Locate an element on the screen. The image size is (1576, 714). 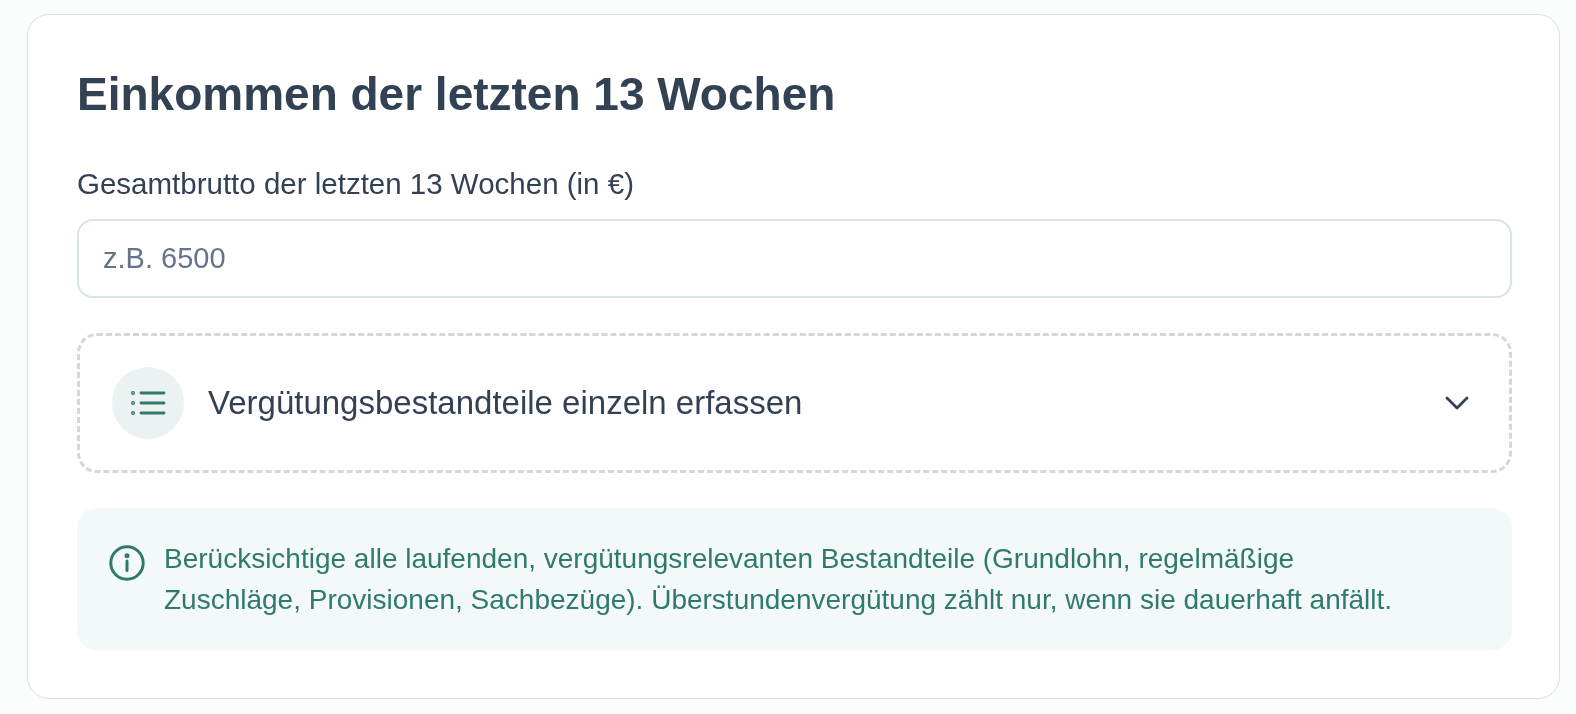
info-icon is located at coordinates (127, 563).